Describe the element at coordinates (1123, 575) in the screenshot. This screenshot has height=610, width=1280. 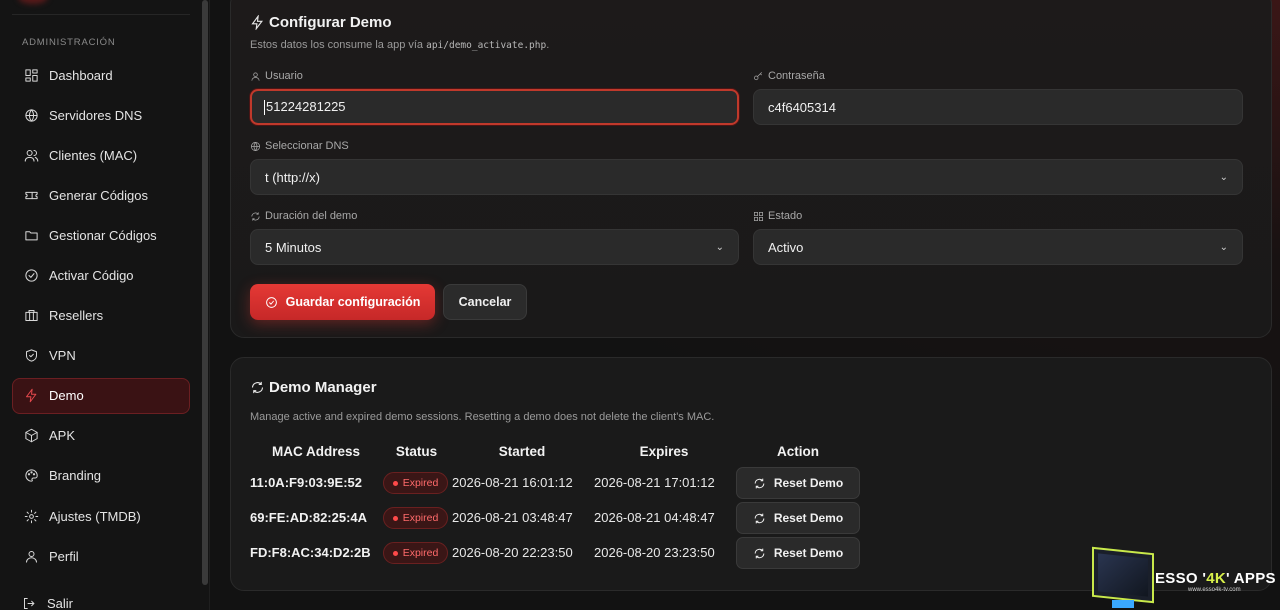
I see `monitor-logo-icon` at that location.